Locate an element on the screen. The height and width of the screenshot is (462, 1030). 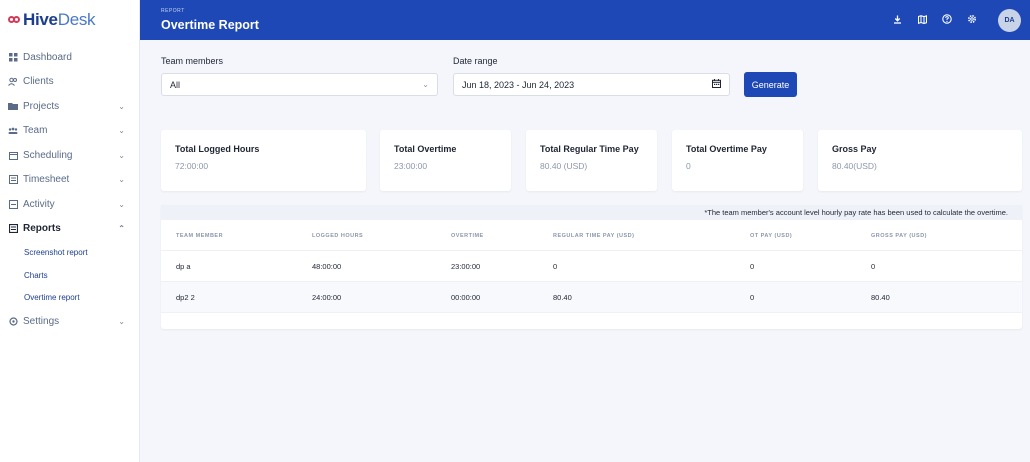
sidebar-item-label: Timesheet is located at coordinates (46, 180).